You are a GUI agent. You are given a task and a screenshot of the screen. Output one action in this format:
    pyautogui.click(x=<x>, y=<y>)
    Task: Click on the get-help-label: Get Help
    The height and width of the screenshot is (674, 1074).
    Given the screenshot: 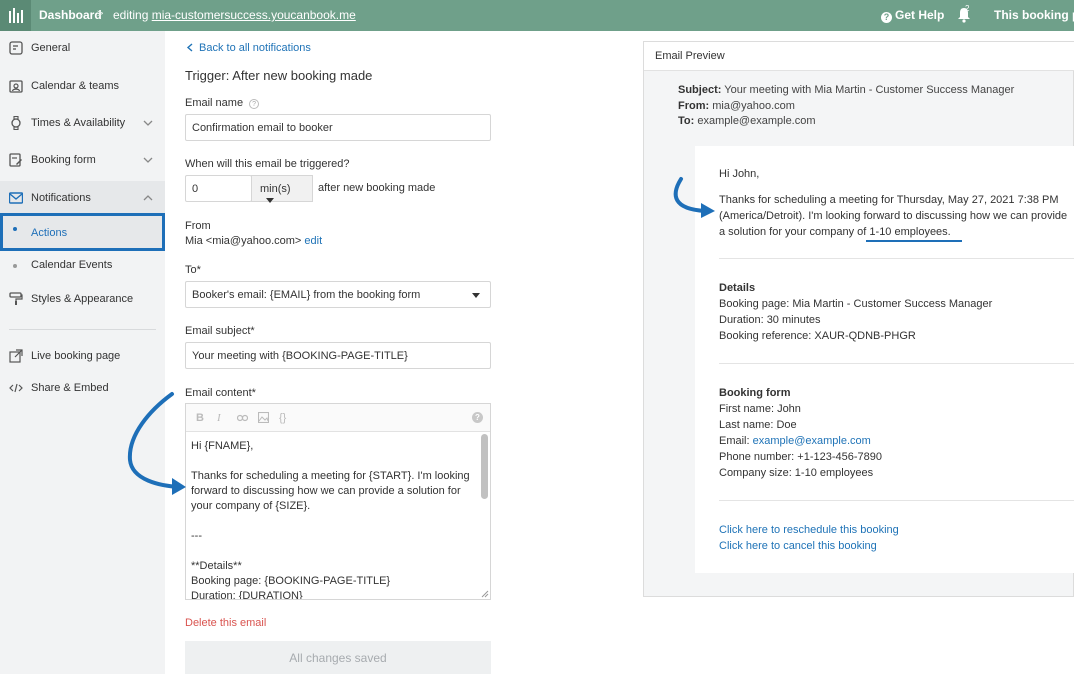 What is the action you would take?
    pyautogui.click(x=920, y=15)
    